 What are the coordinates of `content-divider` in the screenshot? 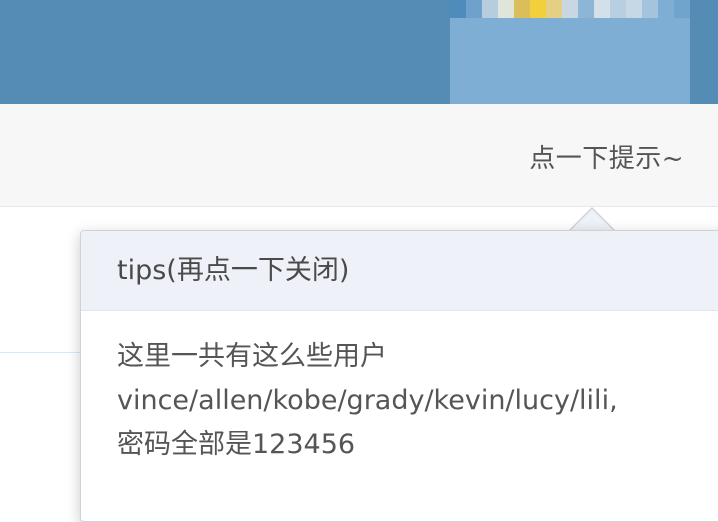 It's located at (41, 352).